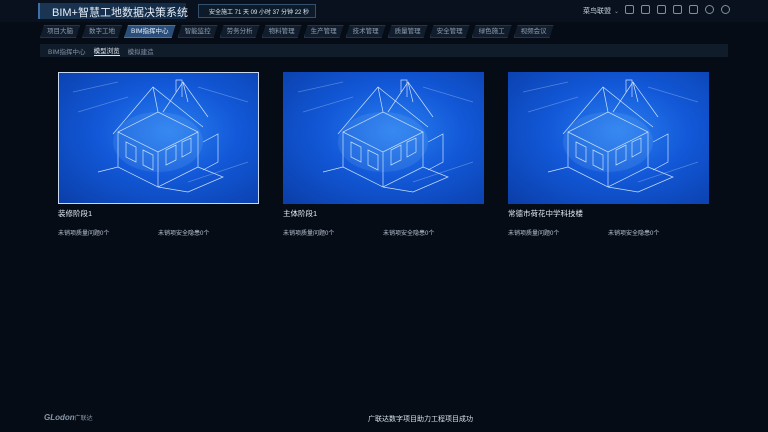  I want to click on user-name: 菜鸟联盟, so click(597, 11).